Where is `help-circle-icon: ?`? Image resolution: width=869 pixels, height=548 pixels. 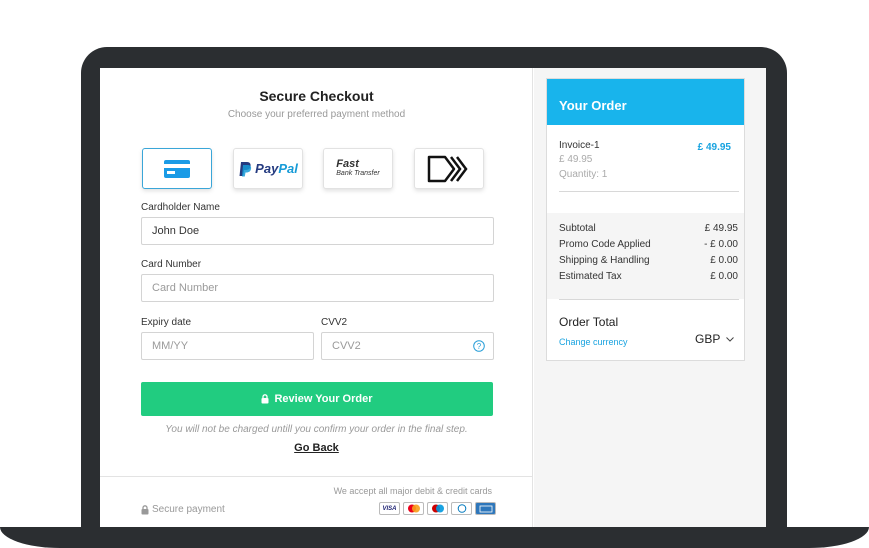
help-circle-icon: ? is located at coordinates (479, 346).